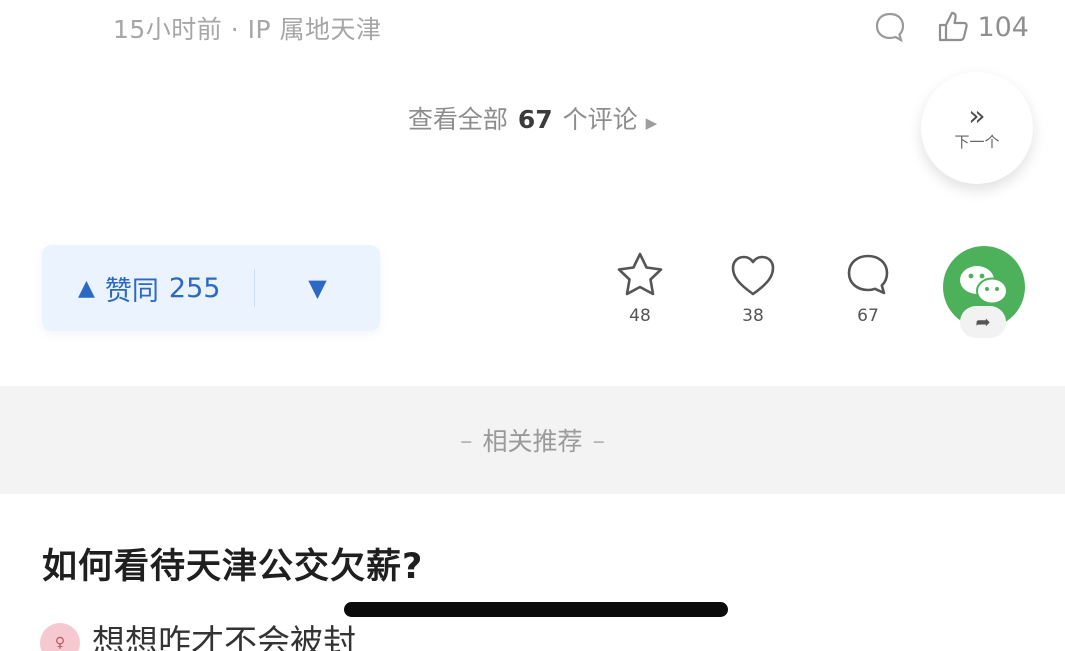 This screenshot has width=1065, height=651. Describe the element at coordinates (640, 316) in the screenshot. I see `favorite-count: 48` at that location.